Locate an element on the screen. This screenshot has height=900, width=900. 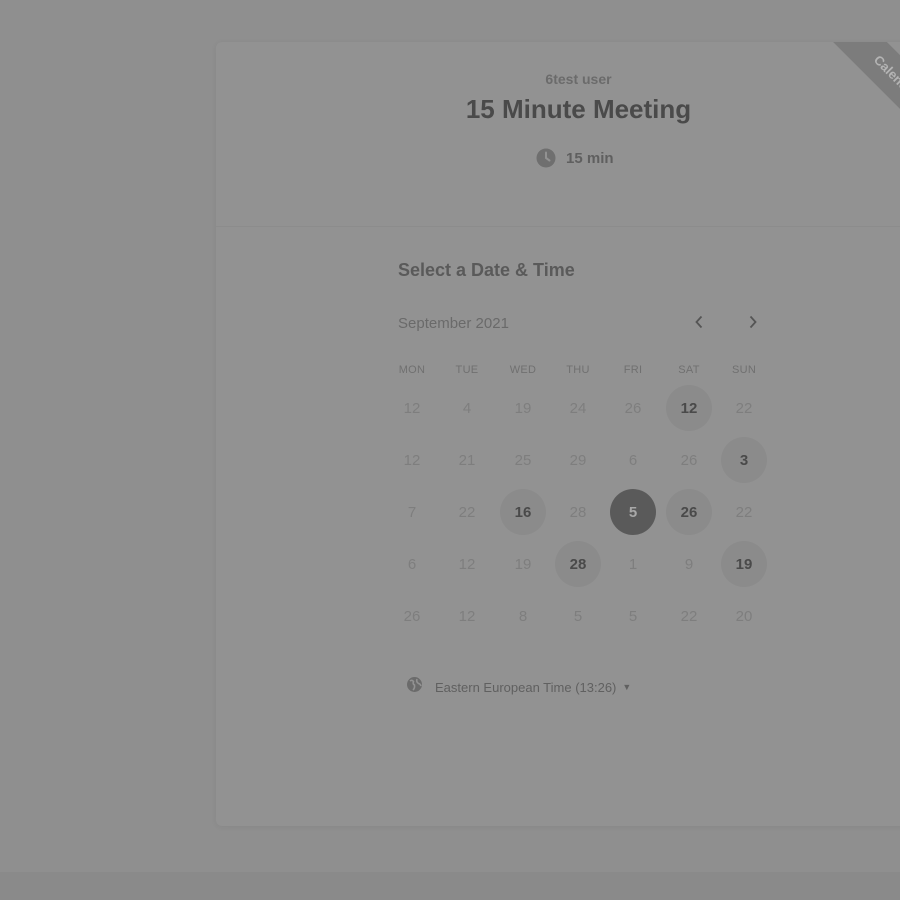
timezone-selector: Eastern European Time (13:26) ▼ is located at coordinates (518, 687).